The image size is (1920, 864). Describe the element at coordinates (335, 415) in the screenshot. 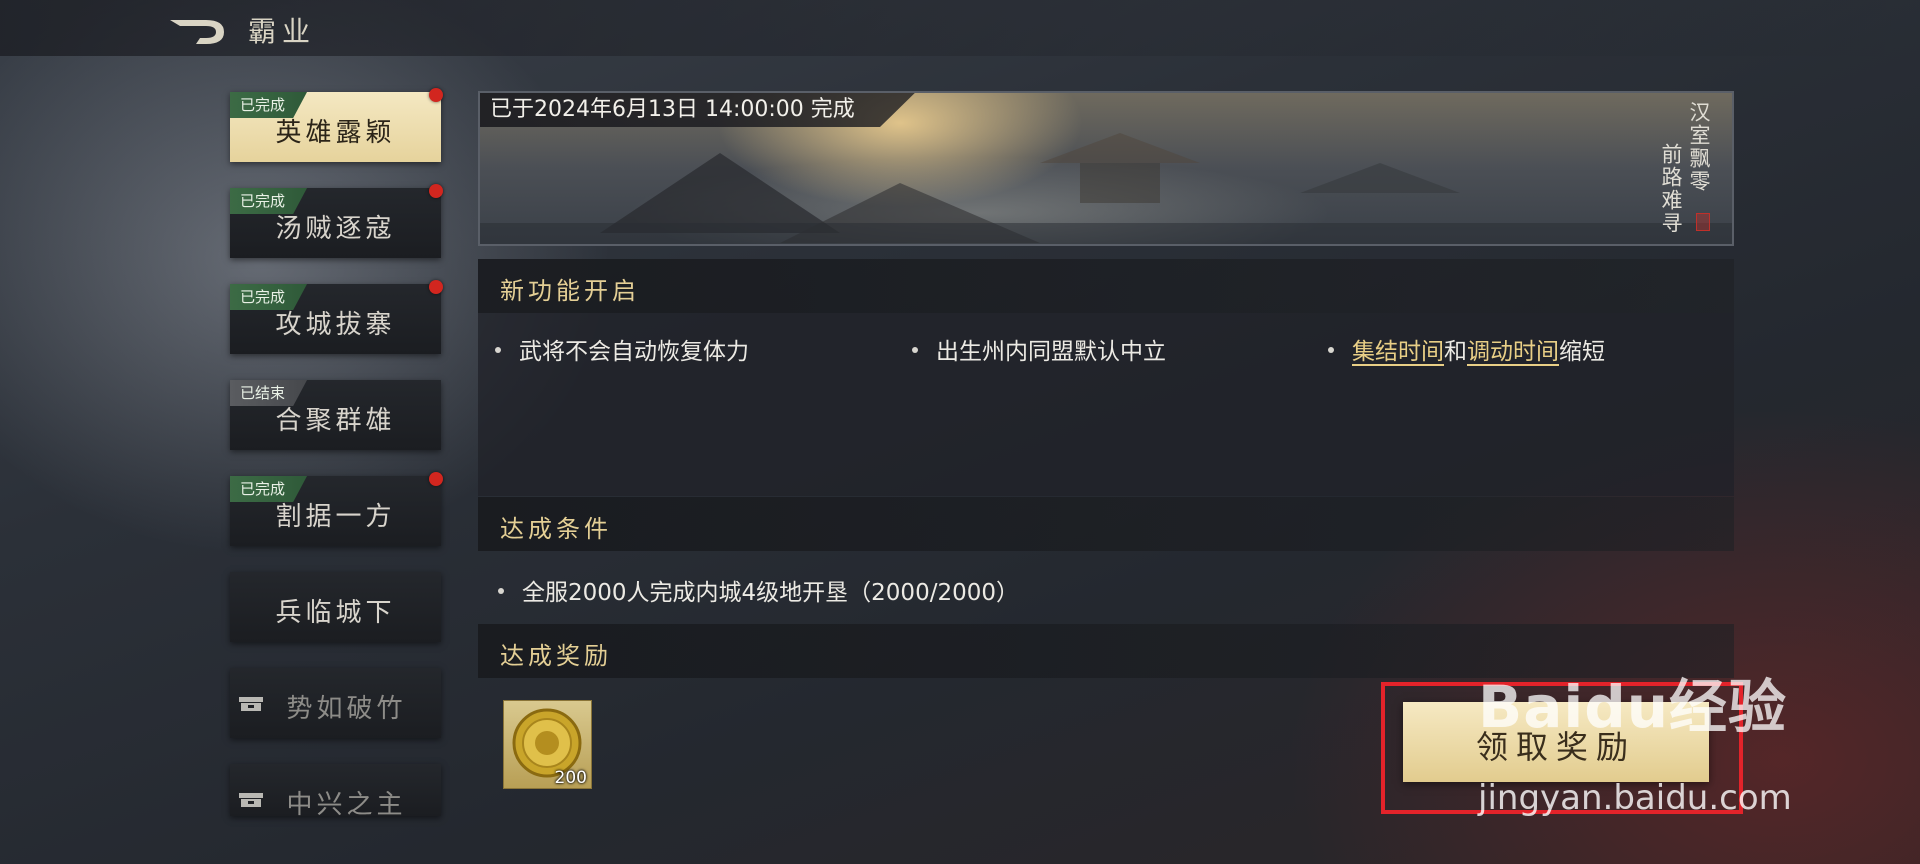

I see `sidebar-item-heju: 合聚群雄 已结束` at that location.